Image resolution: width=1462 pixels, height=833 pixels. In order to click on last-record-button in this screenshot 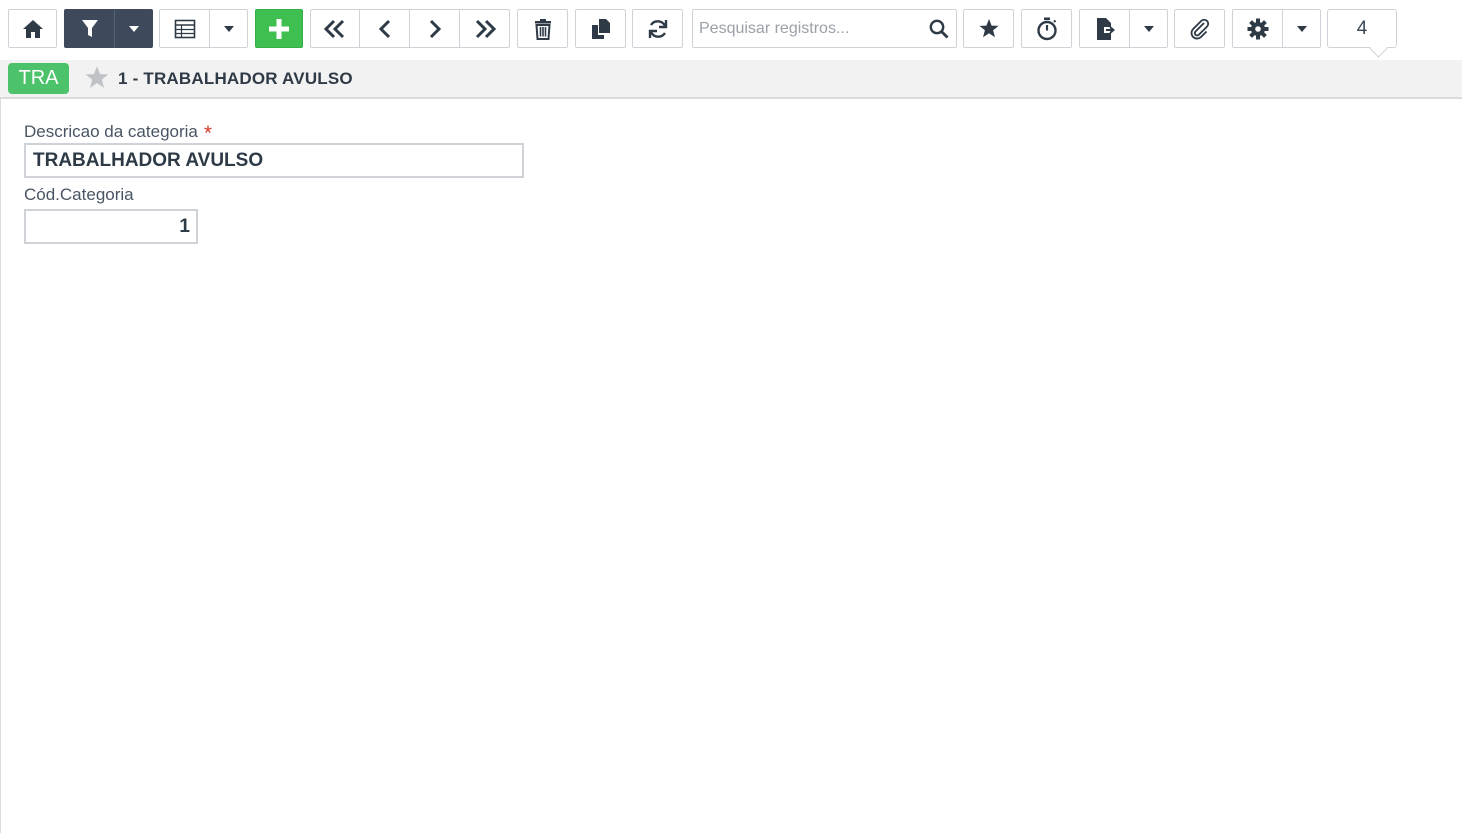, I will do `click(484, 28)`.